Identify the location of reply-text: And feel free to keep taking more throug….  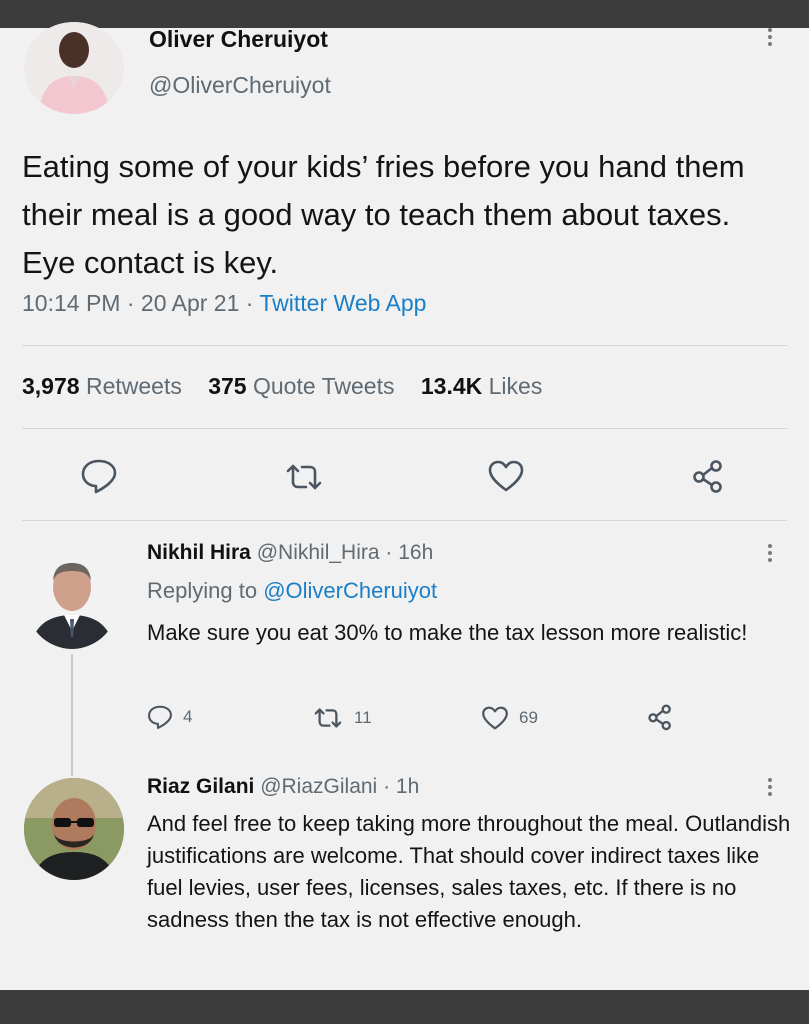
(469, 871).